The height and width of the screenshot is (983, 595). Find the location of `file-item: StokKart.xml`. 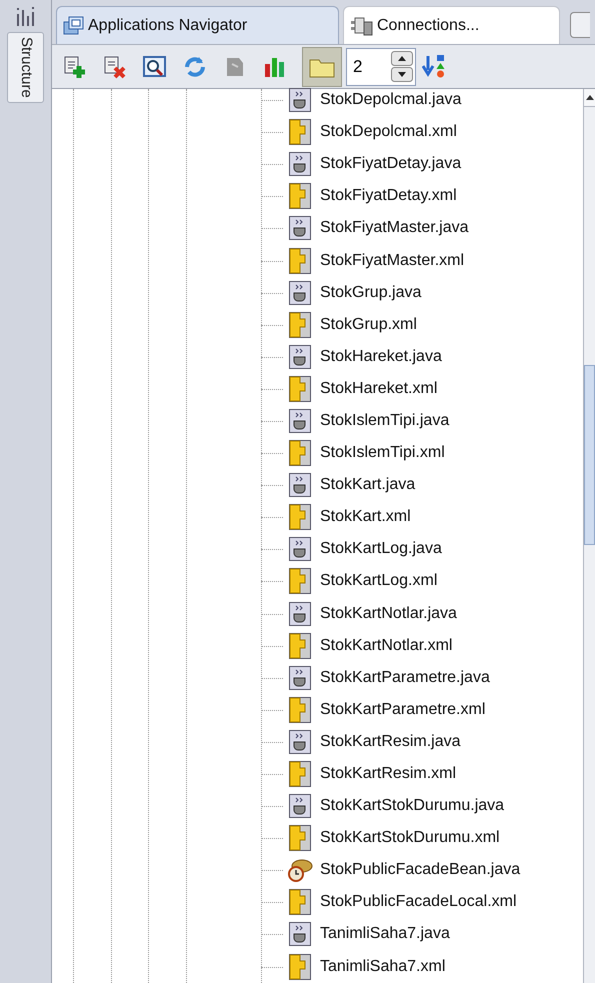

file-item: StokKart.xml is located at coordinates (365, 517).